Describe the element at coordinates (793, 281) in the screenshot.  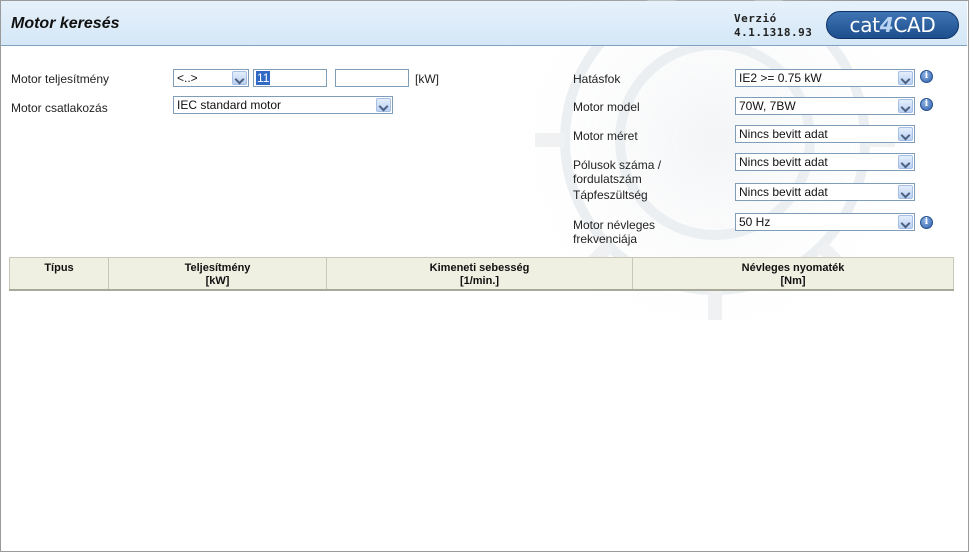
I see `column-unit: [Nm]` at that location.